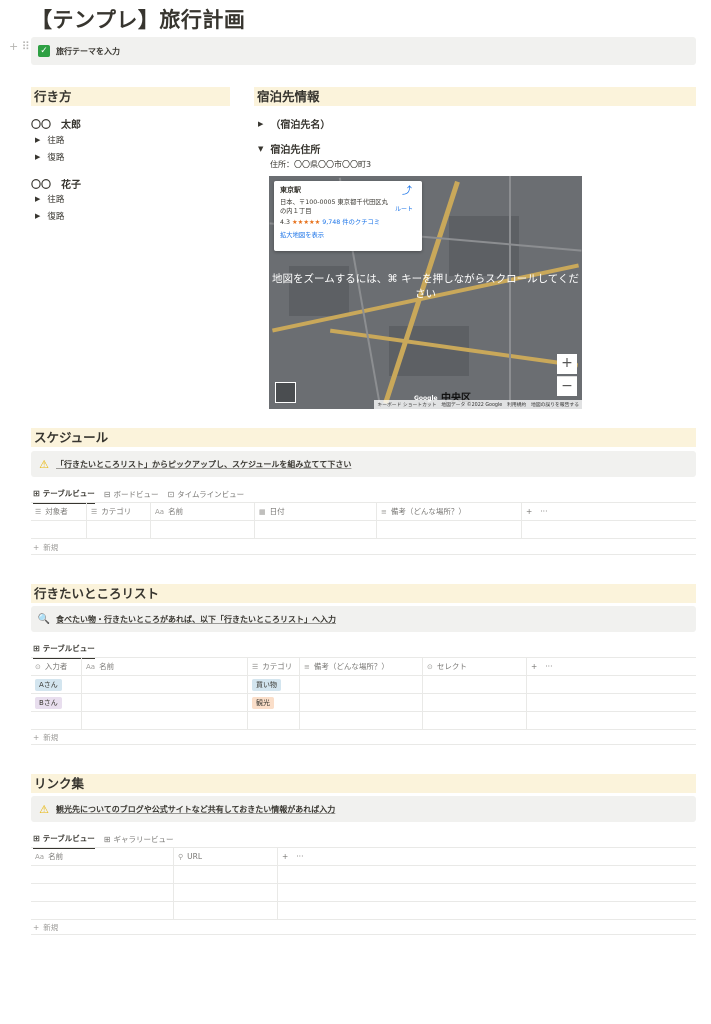 This screenshot has width=711, height=1024. Describe the element at coordinates (56, 511) in the screenshot. I see `column-label: 対象者` at that location.